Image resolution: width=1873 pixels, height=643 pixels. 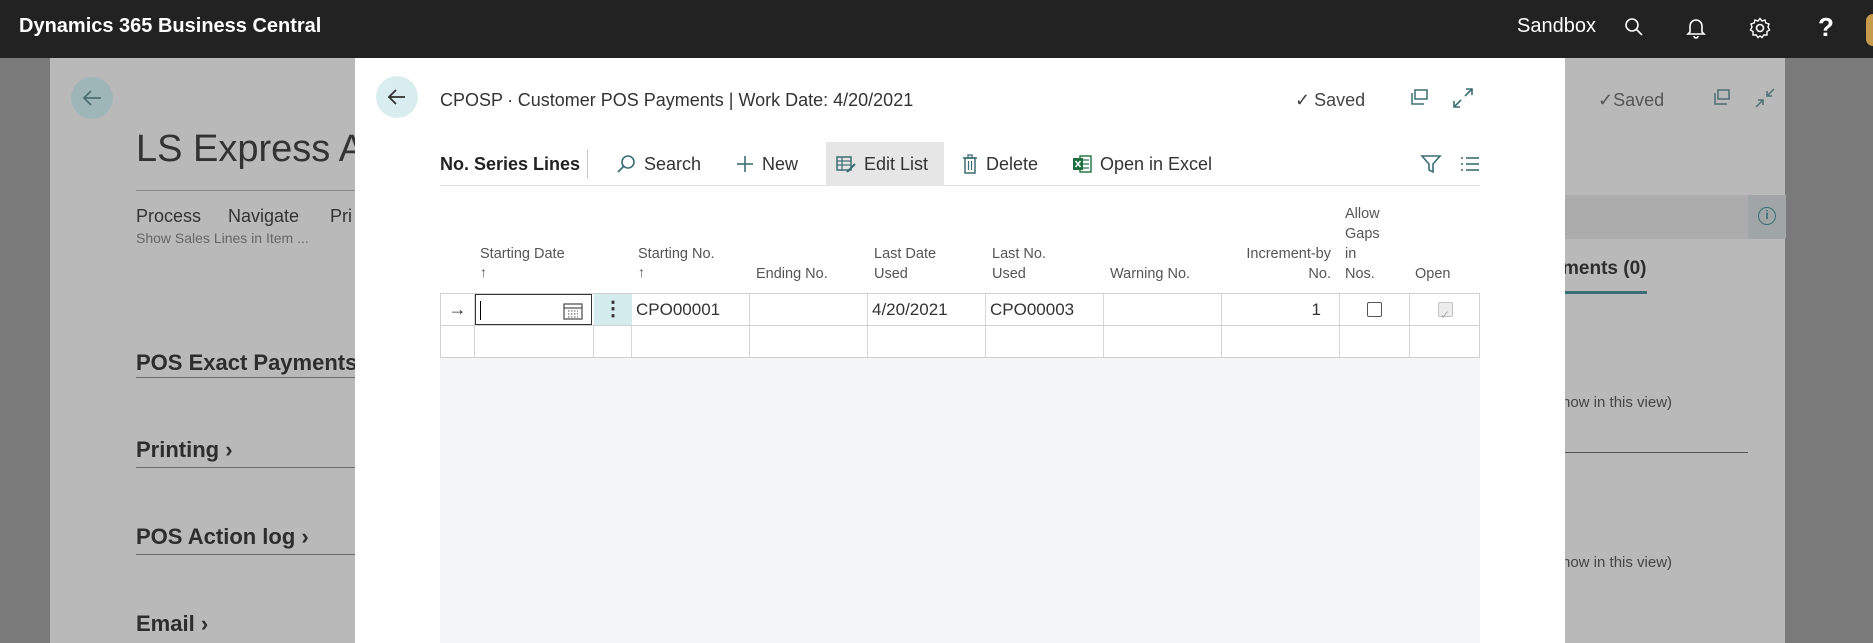 What do you see at coordinates (1319, 274) in the screenshot?
I see `header-label: No.` at bounding box center [1319, 274].